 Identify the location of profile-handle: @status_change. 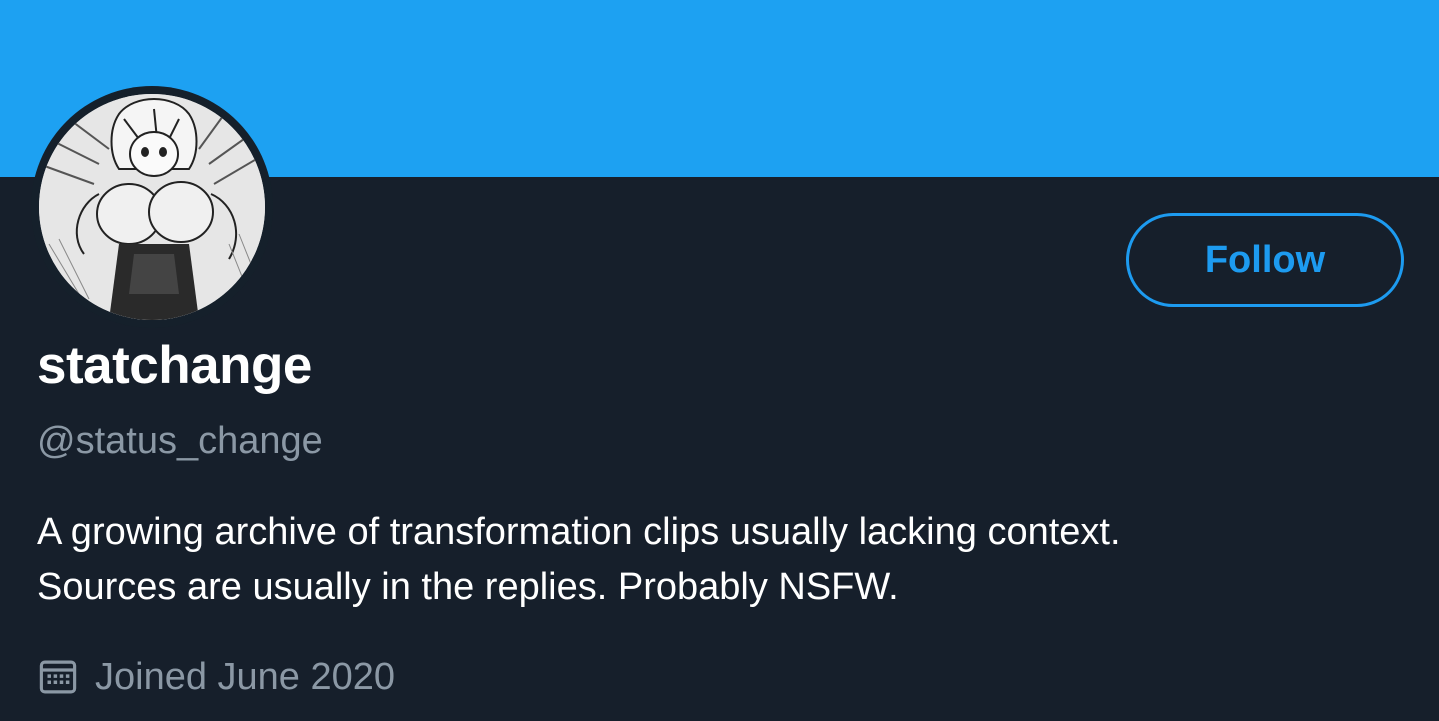
(180, 441).